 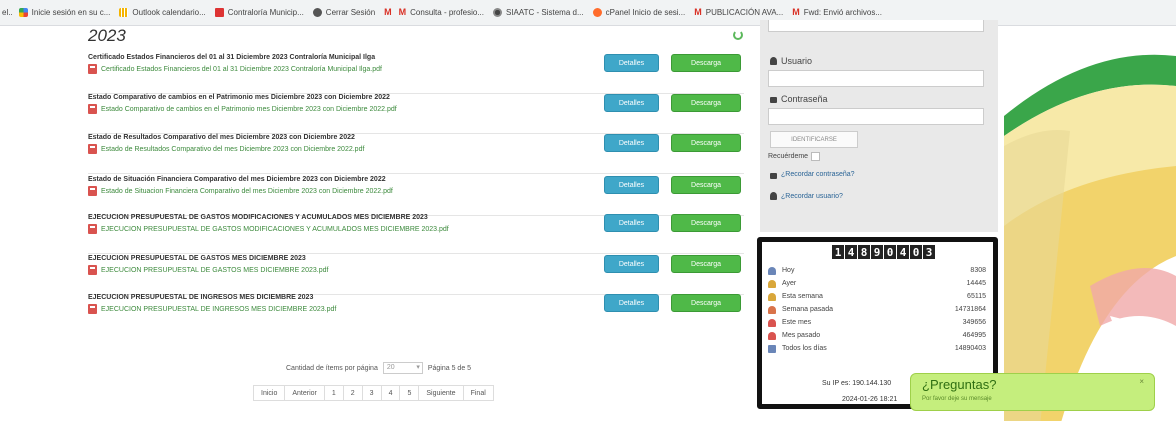 What do you see at coordinates (332, 368) in the screenshot?
I see `per-page-label: Cantidad de ítems por página` at bounding box center [332, 368].